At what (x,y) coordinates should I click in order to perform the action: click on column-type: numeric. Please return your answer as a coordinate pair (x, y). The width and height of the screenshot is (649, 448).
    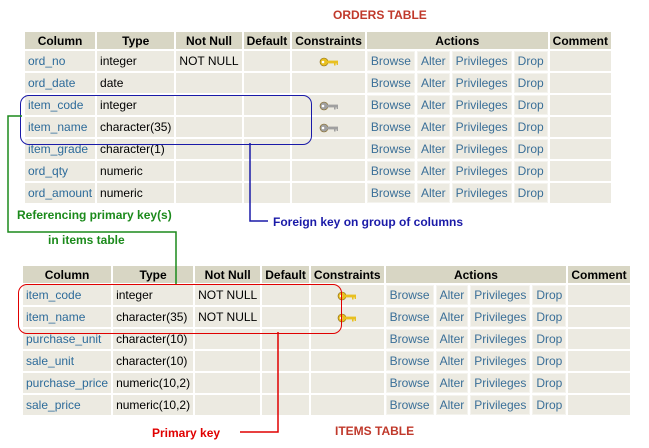
    Looking at the image, I should click on (136, 171).